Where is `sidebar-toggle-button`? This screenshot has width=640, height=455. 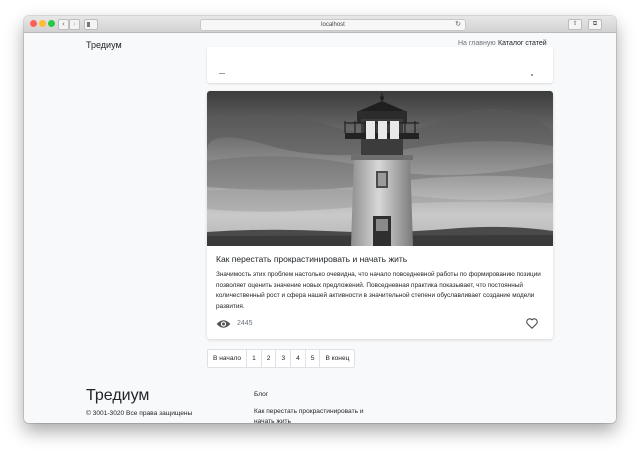
sidebar-toggle-button is located at coordinates (91, 24).